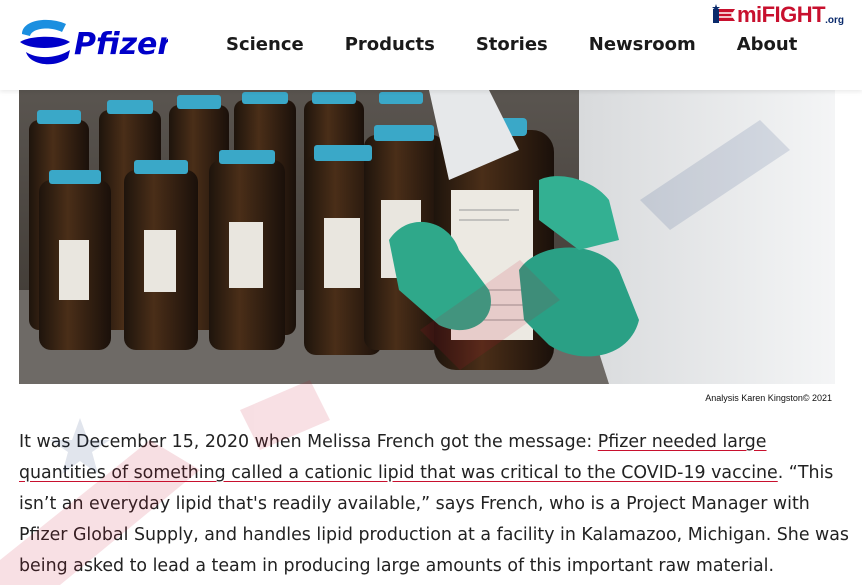 The image size is (862, 585). Describe the element at coordinates (390, 44) in the screenshot. I see `nav-products: Products` at that location.